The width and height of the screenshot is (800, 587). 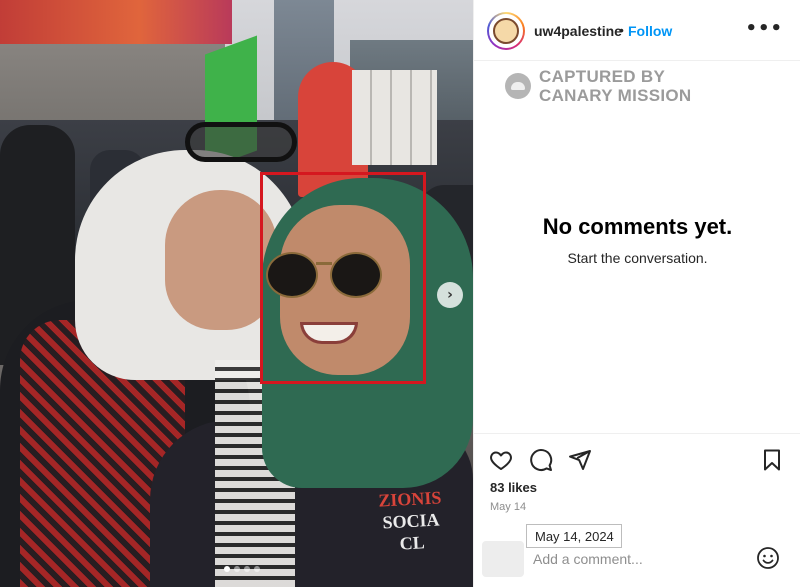 I want to click on profile-logo, so click(x=506, y=31).